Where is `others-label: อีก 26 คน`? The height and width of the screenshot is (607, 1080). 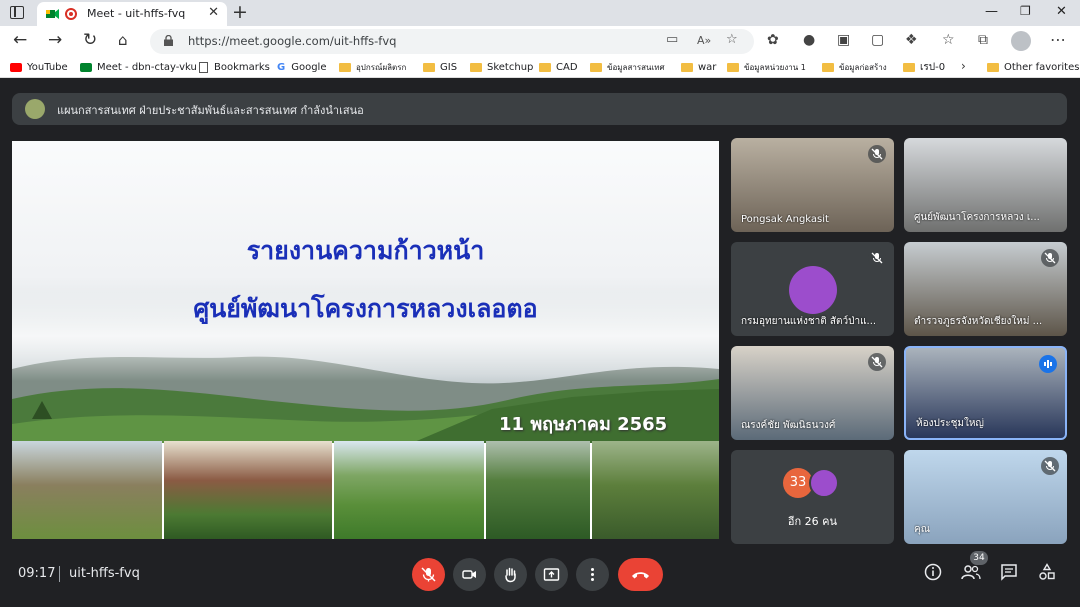 others-label: อีก 26 คน is located at coordinates (812, 521).